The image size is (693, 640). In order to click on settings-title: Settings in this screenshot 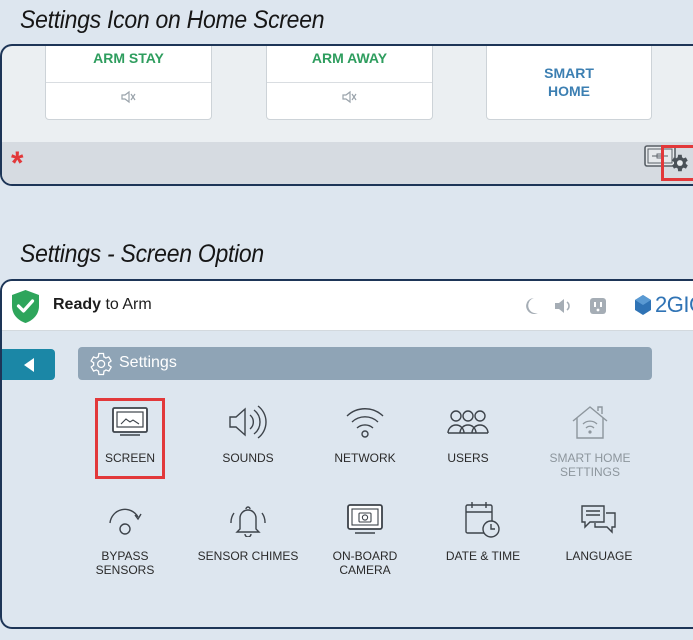, I will do `click(148, 362)`.